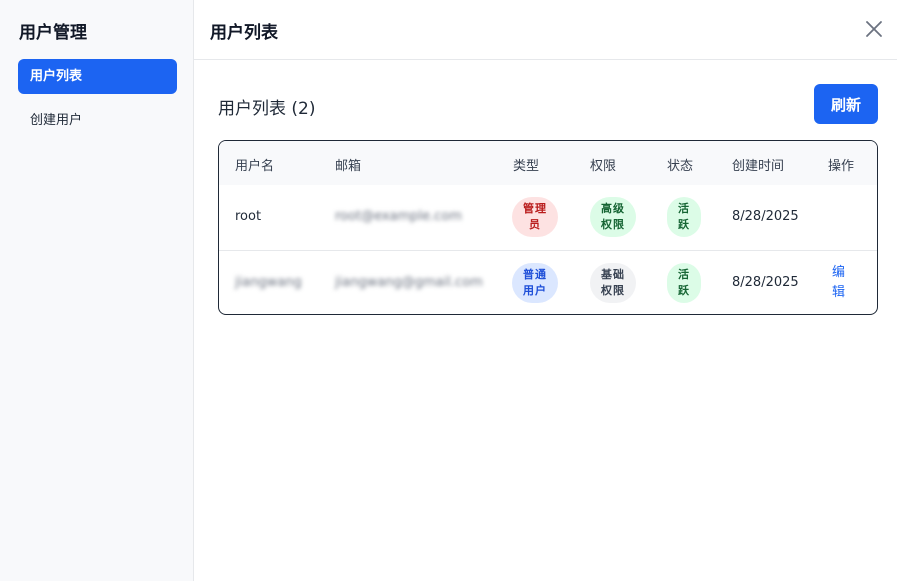 The image size is (897, 581). I want to click on sidebar-item-user-list: 用户列表, so click(97, 76).